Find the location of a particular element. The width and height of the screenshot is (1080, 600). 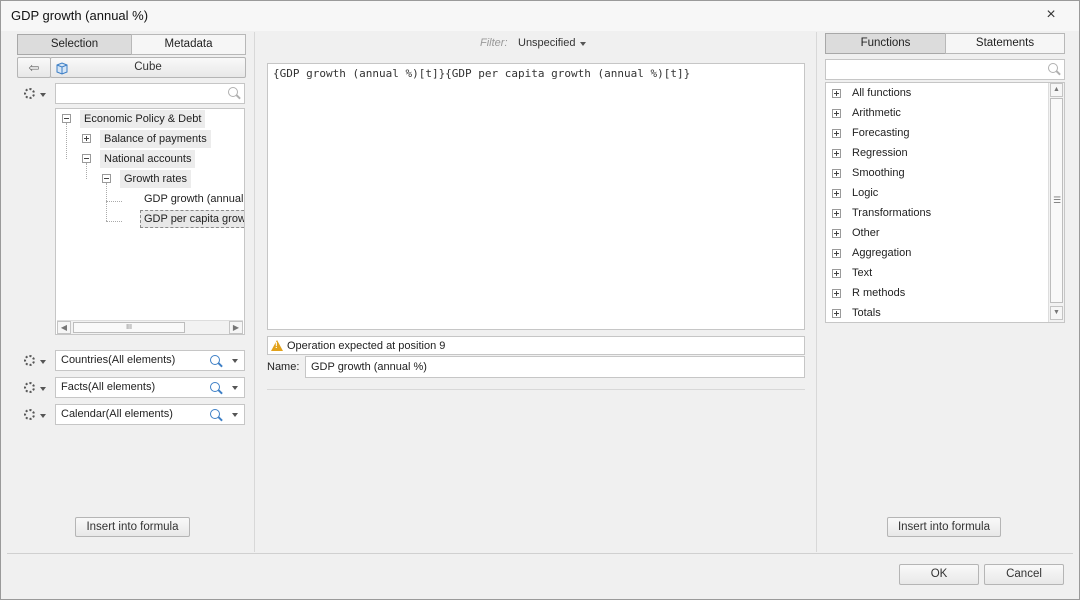

filter-dropdown: Unspecified is located at coordinates (546, 43).